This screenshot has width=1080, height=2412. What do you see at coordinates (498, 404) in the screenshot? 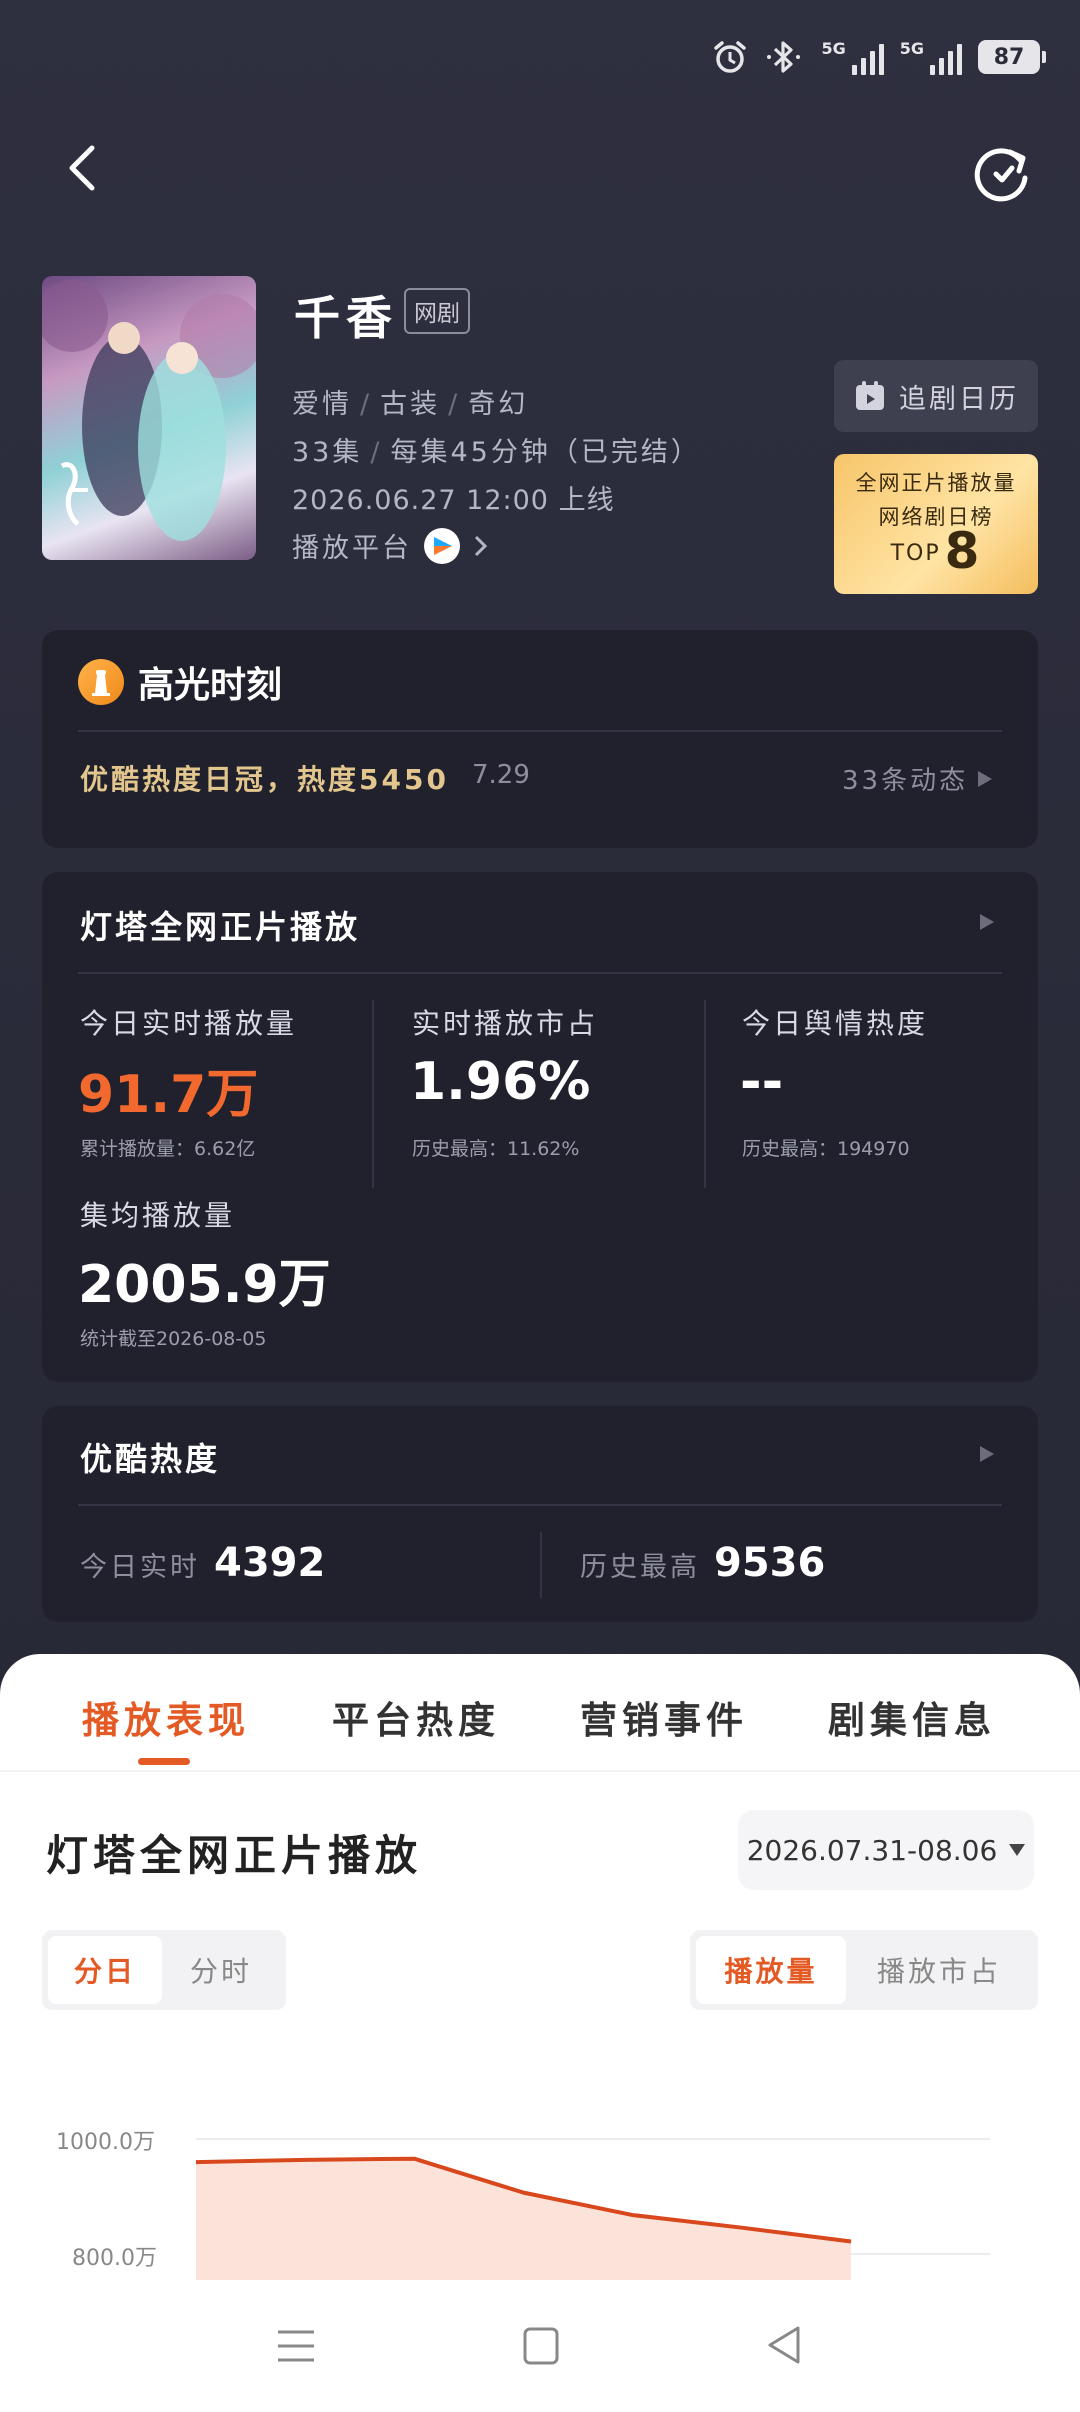
I see `genre-tag: 奇幻` at bounding box center [498, 404].